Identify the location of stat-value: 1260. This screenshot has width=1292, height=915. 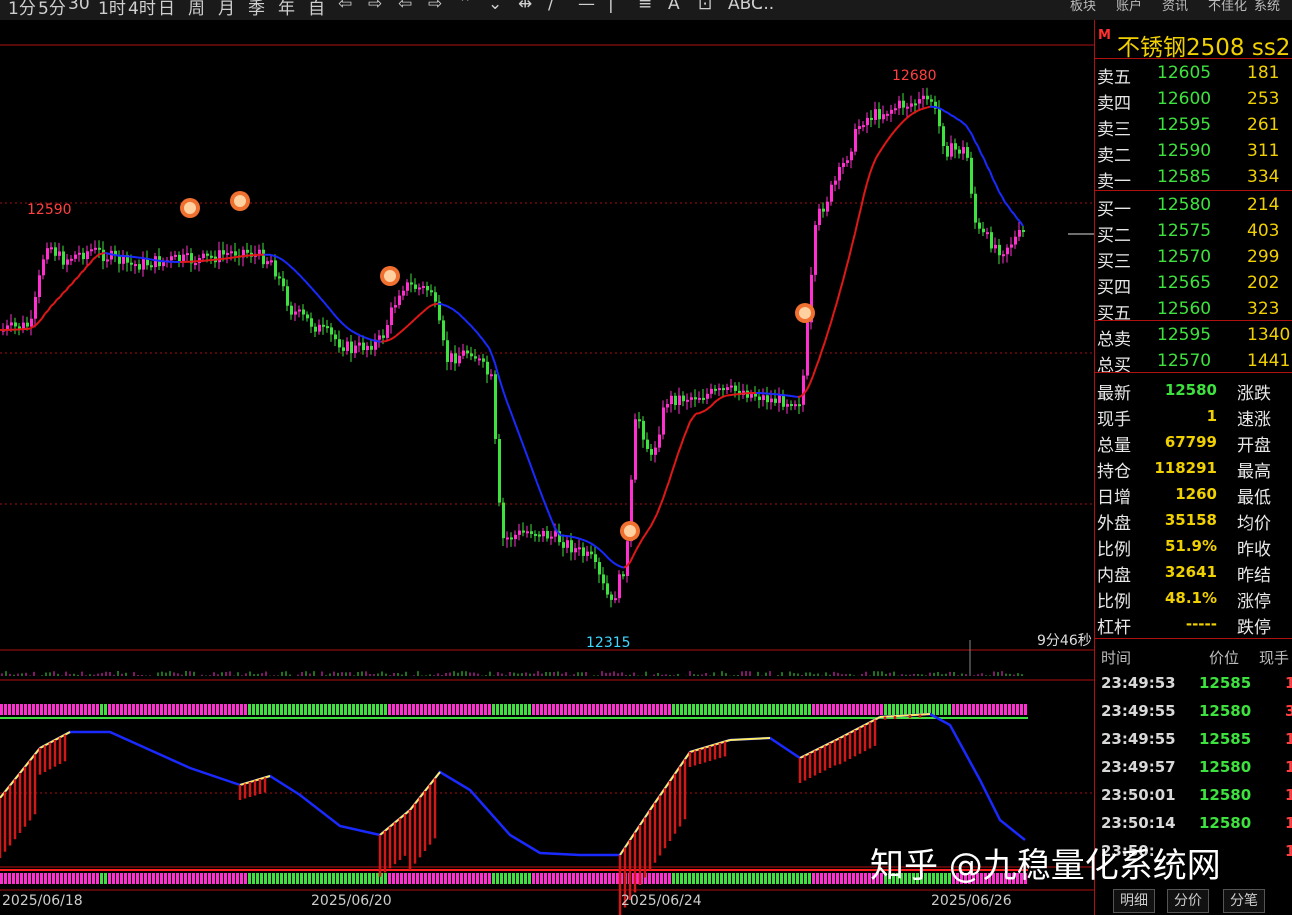
(1196, 494).